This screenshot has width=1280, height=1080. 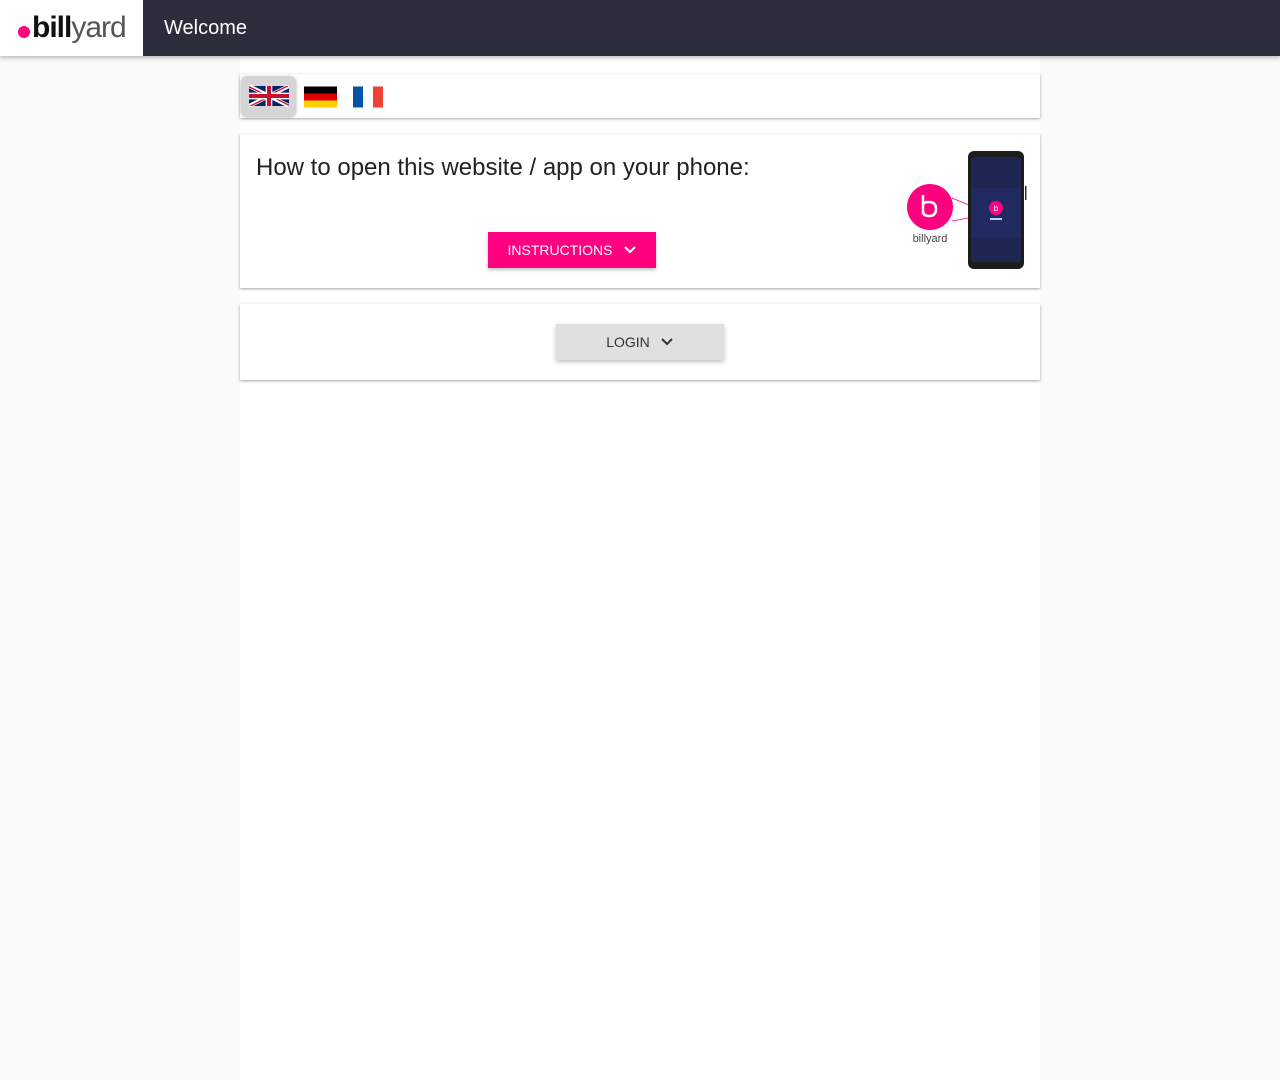 I want to click on language-button-en, so click(x=268, y=96).